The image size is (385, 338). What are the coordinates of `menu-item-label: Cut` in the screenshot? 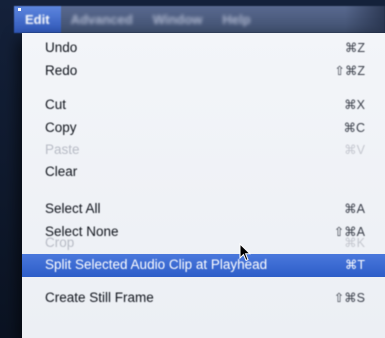 It's located at (56, 104).